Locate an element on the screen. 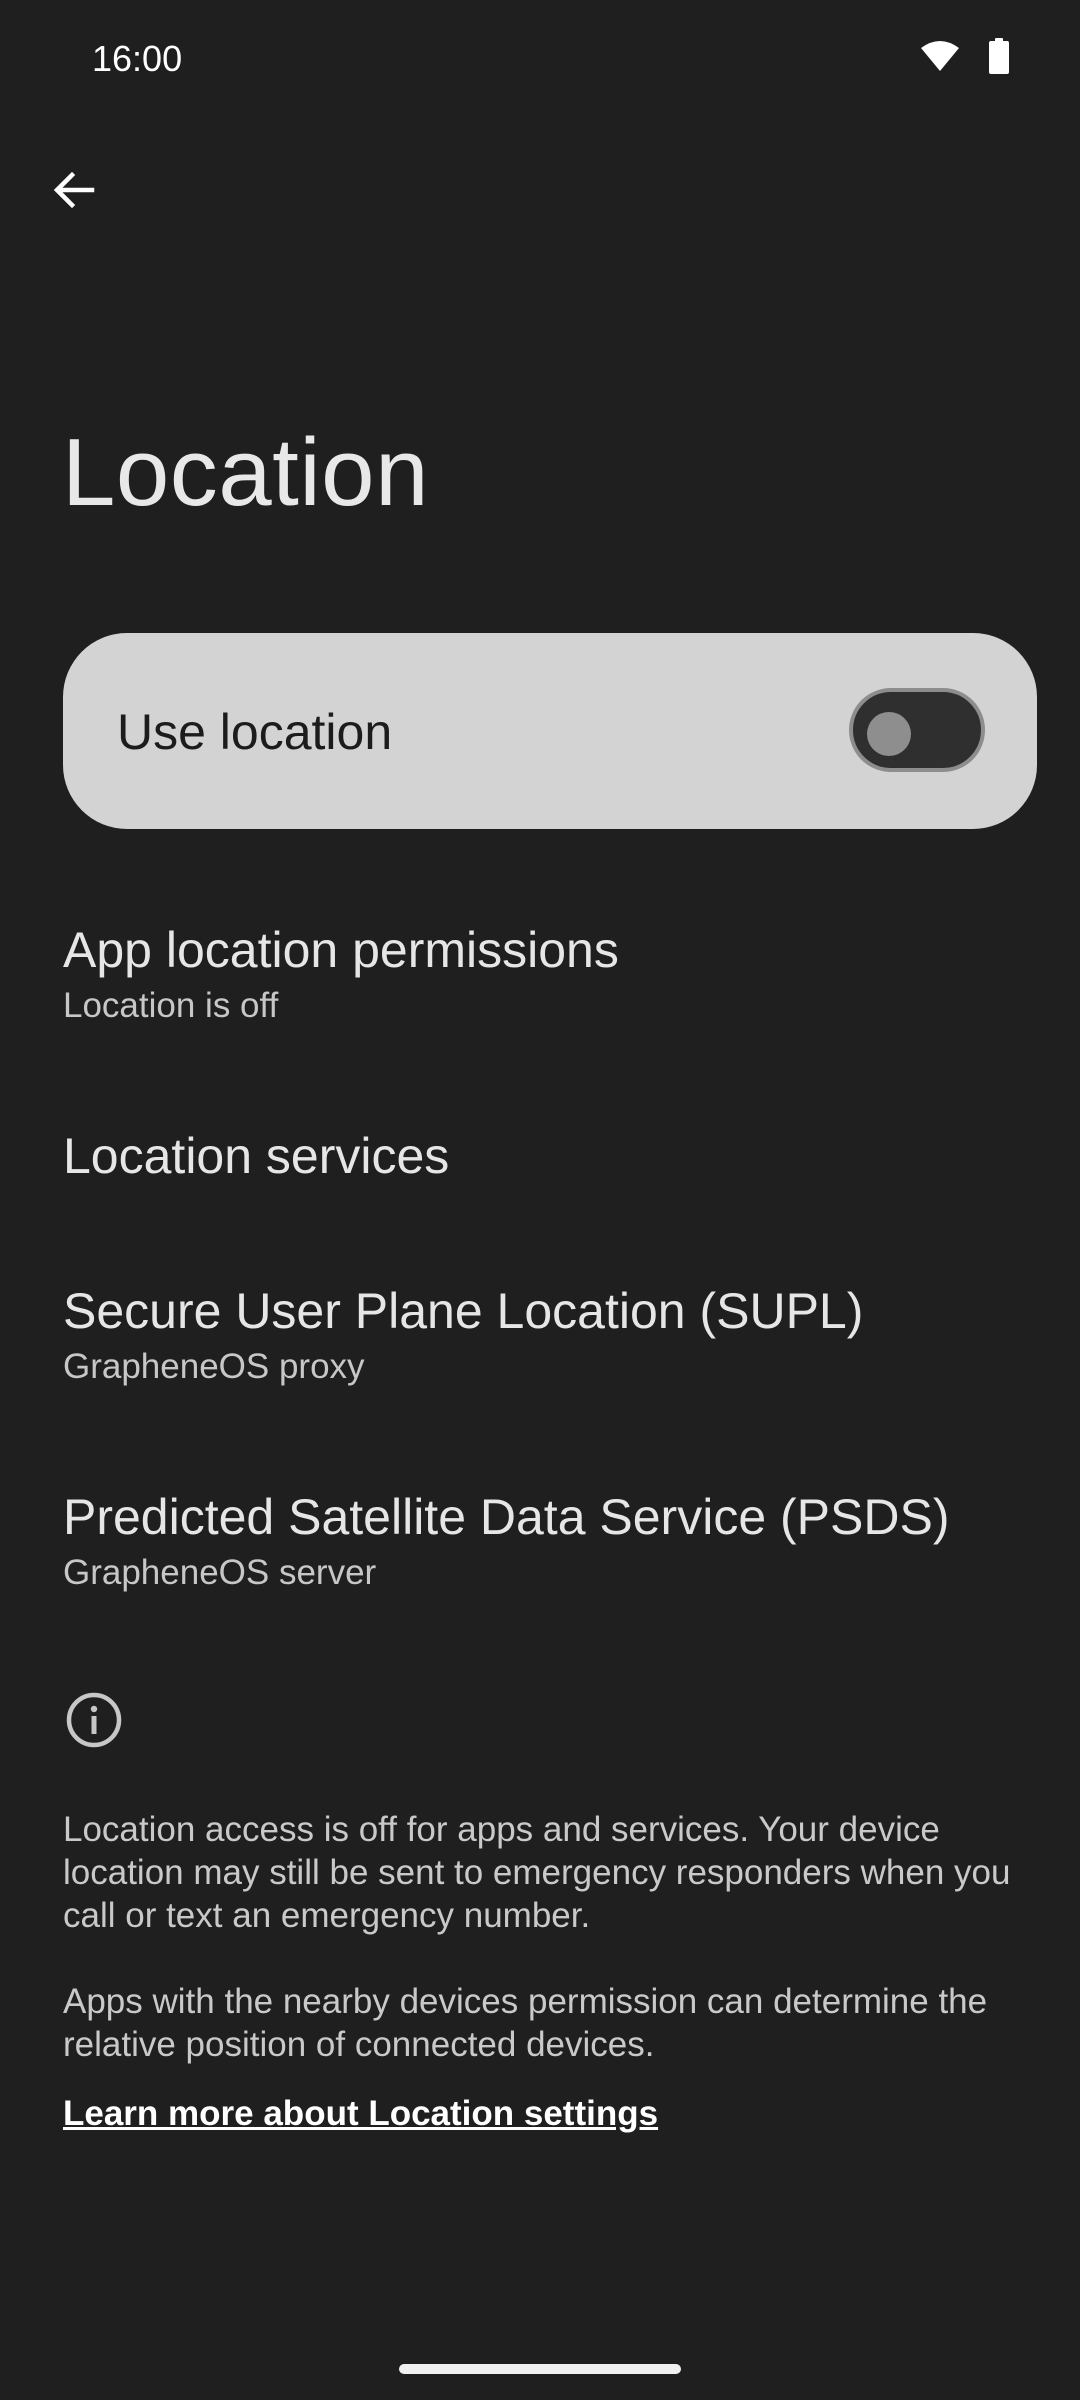 This screenshot has width=1080, height=2400. pref-summary: GrapheneOS server is located at coordinates (220, 1572).